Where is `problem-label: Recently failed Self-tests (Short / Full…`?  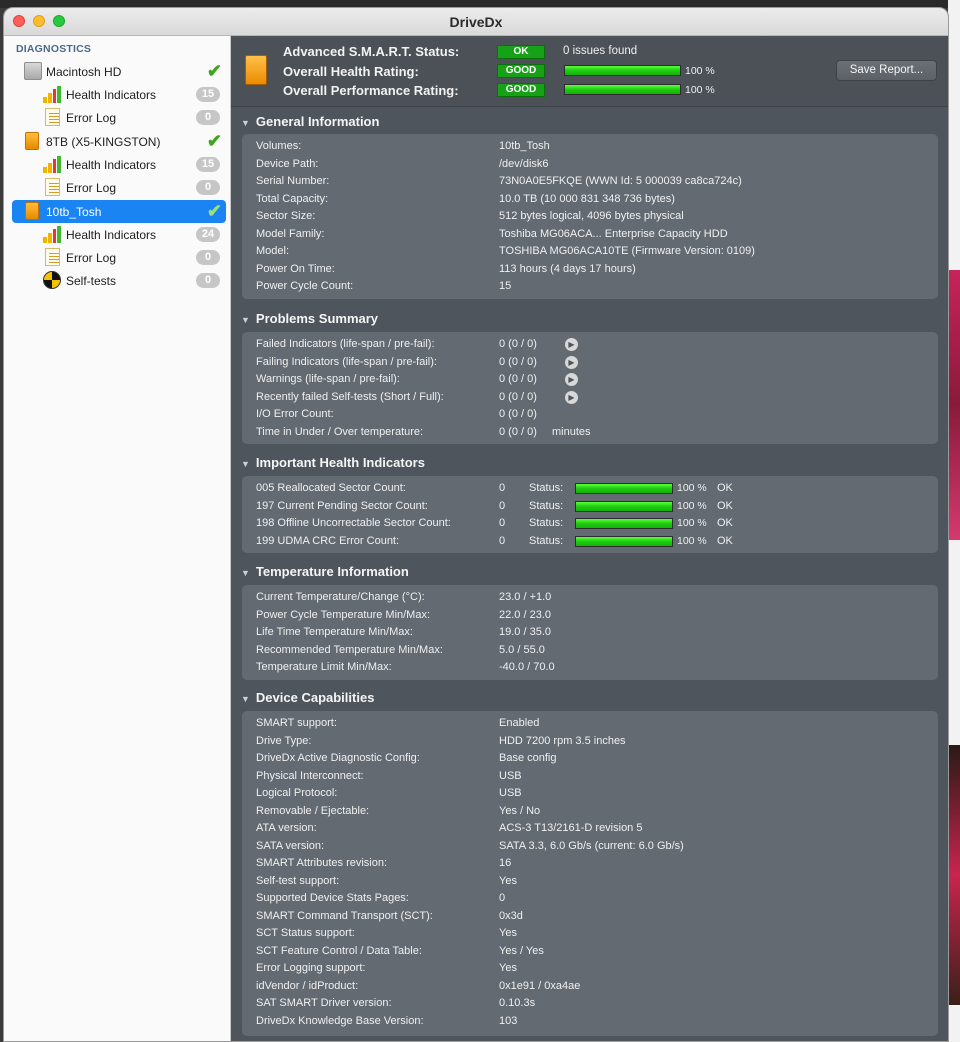 problem-label: Recently failed Self-tests (Short / Full… is located at coordinates (350, 396).